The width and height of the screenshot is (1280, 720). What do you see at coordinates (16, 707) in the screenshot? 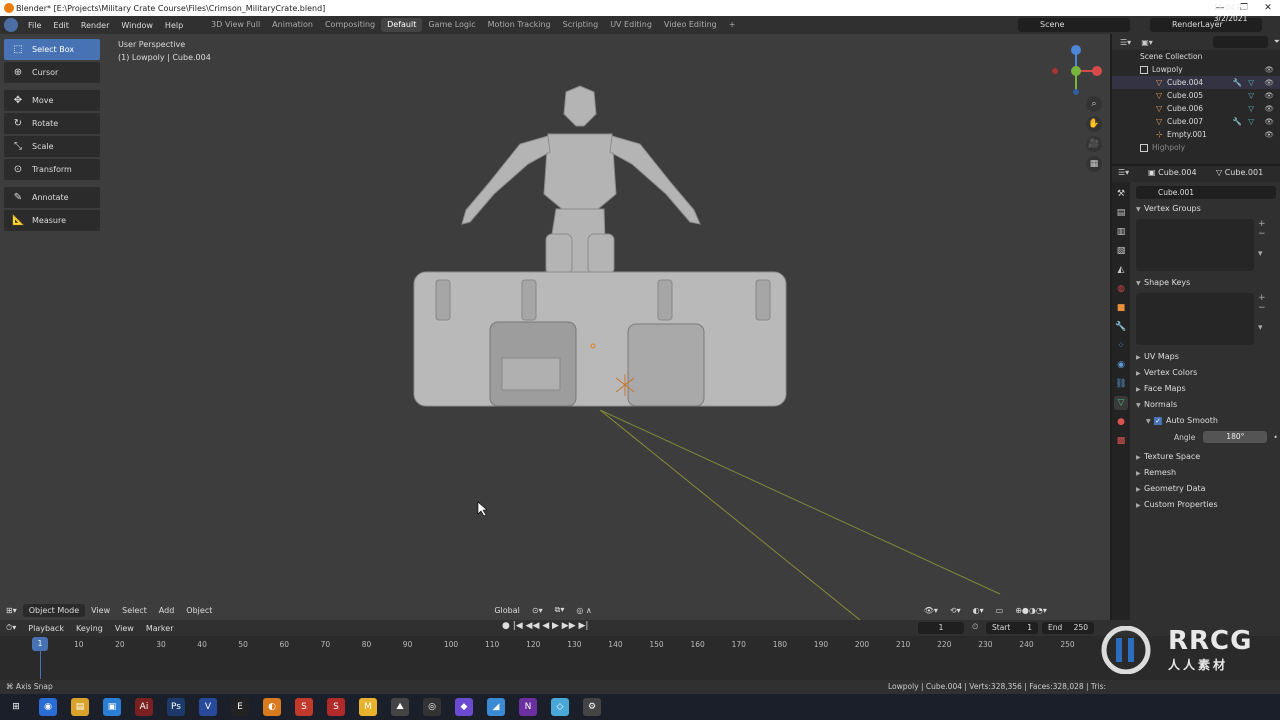
I see `windows-start-icon: ⊞` at bounding box center [16, 707].